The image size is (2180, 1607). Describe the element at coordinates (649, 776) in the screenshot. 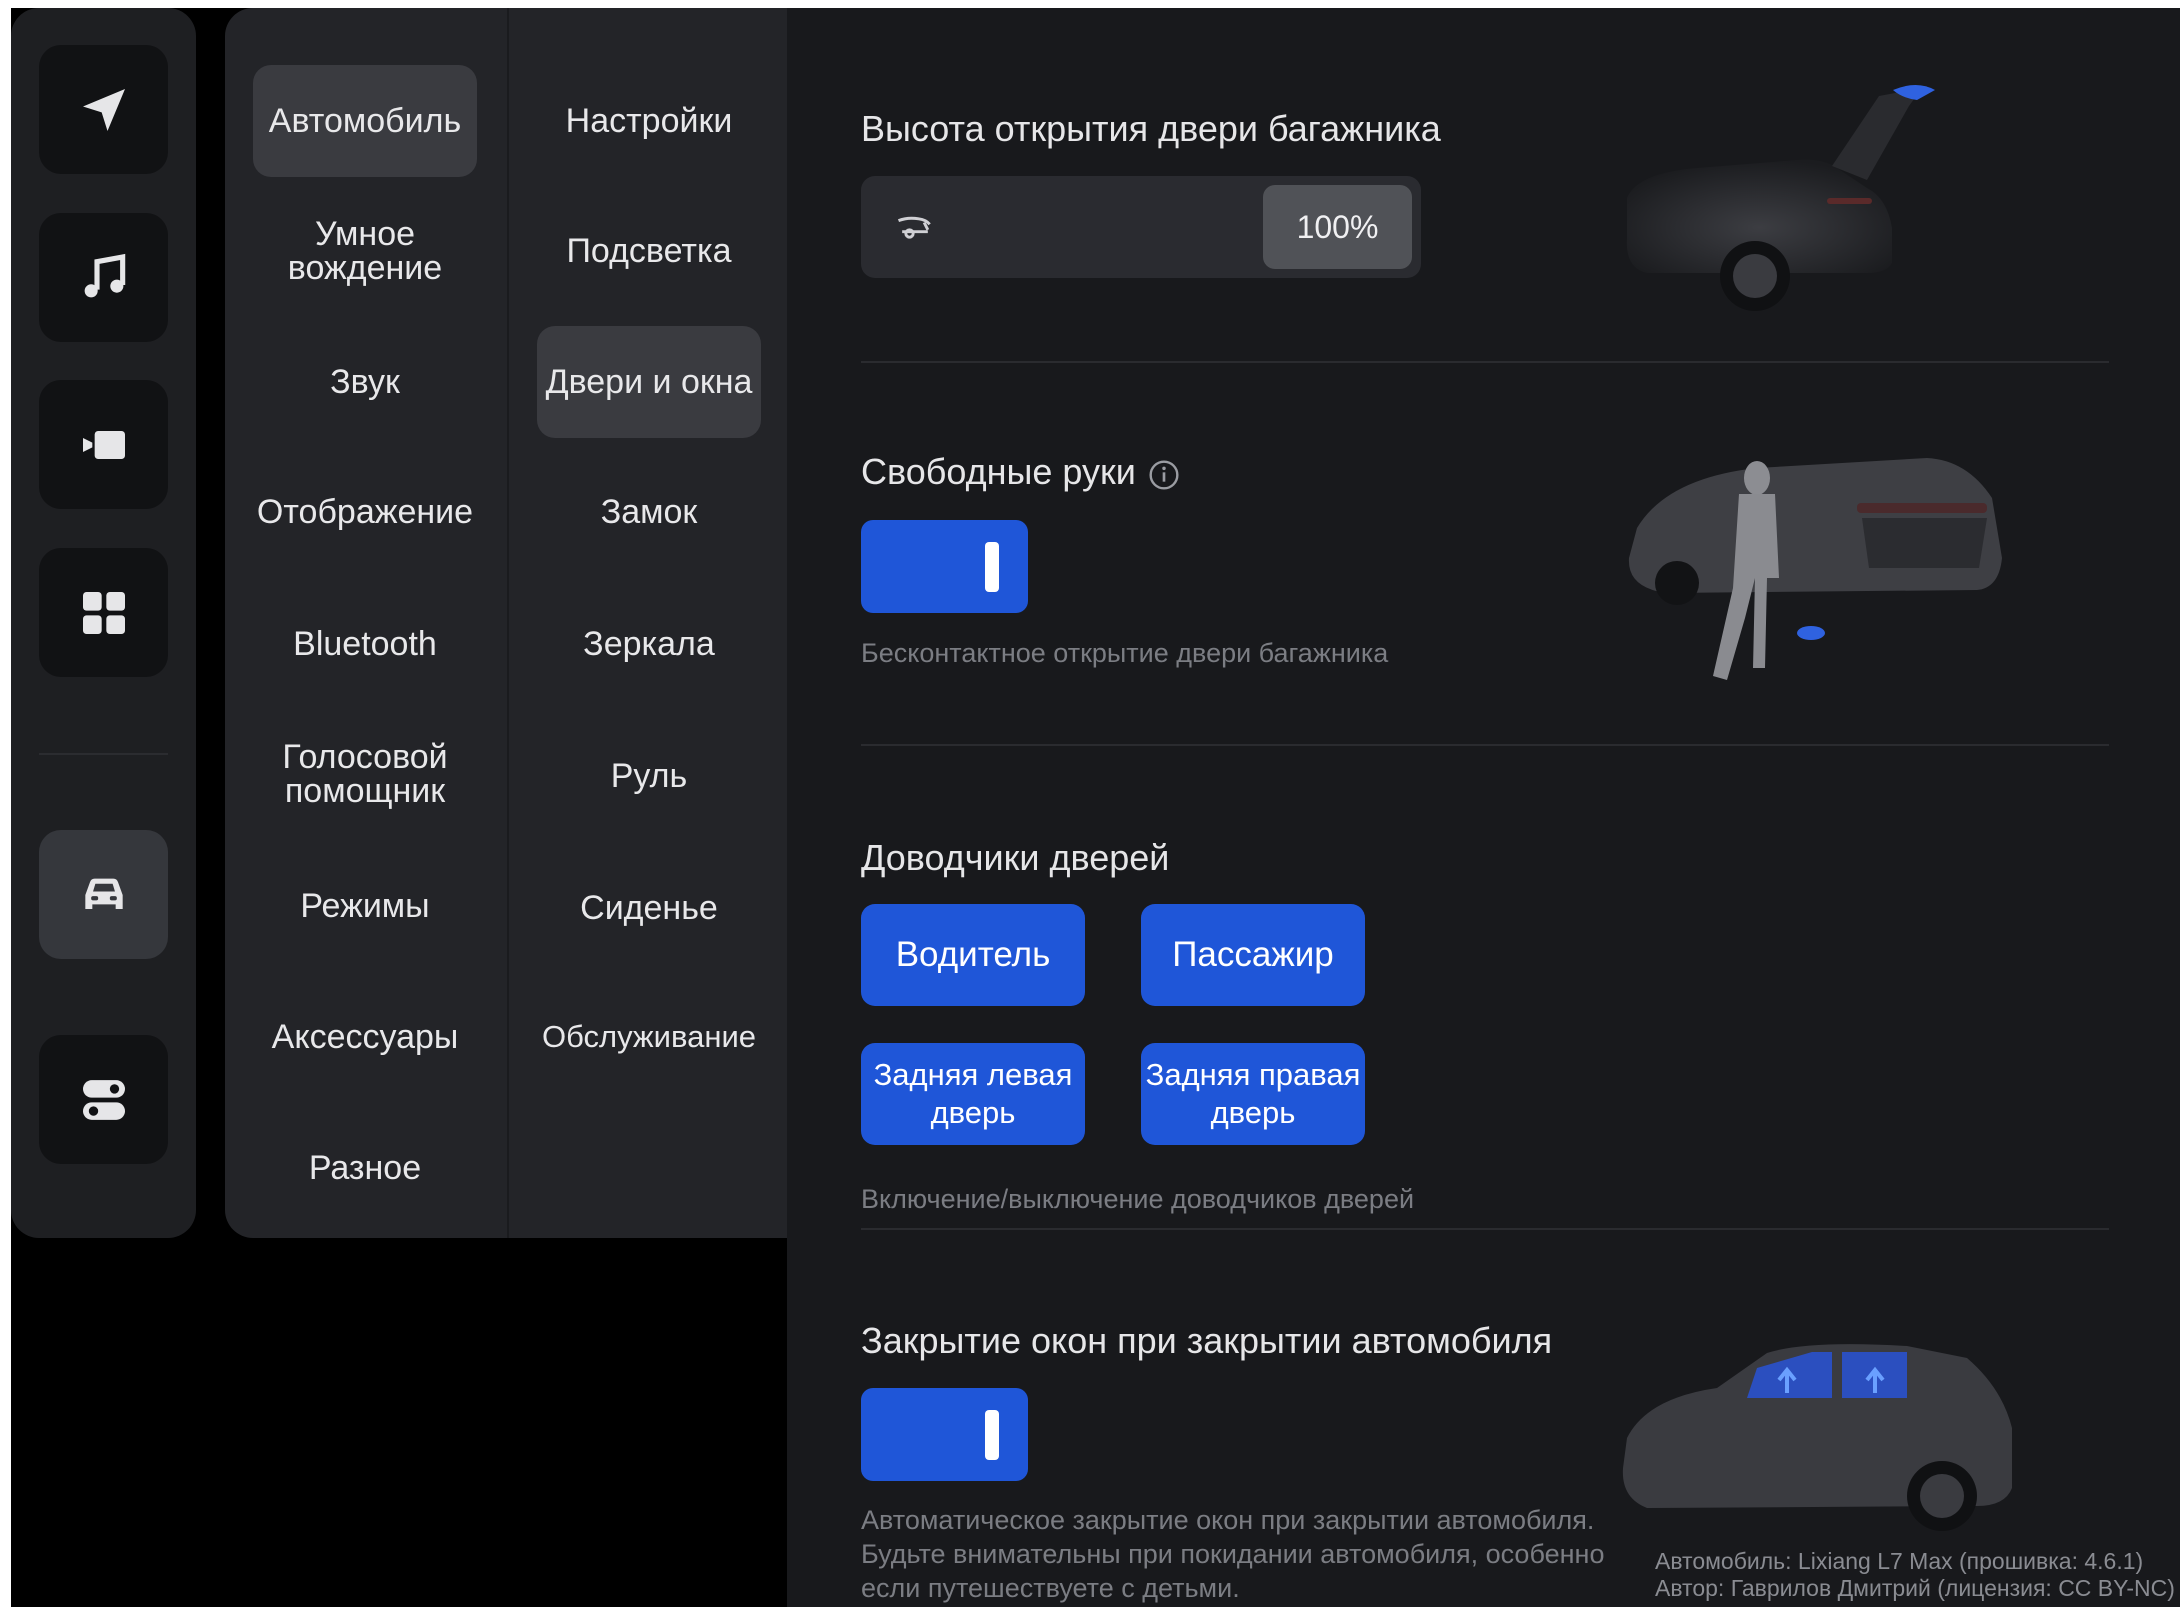

I see `submenu-item-steering: Руль` at that location.